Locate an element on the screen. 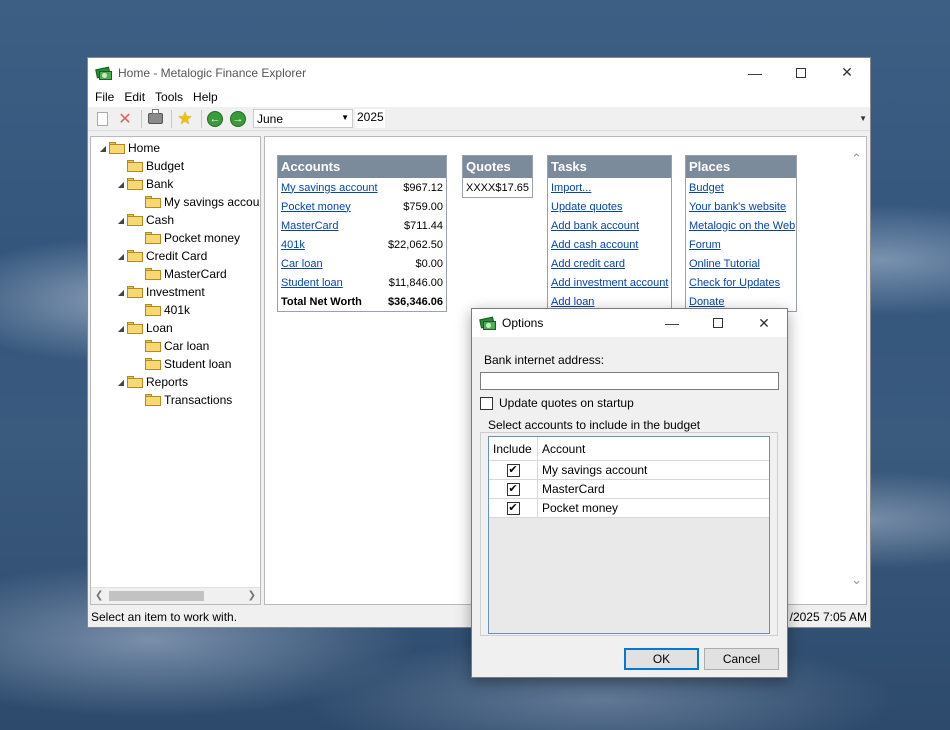  menu-tools: Tools is located at coordinates (169, 97).